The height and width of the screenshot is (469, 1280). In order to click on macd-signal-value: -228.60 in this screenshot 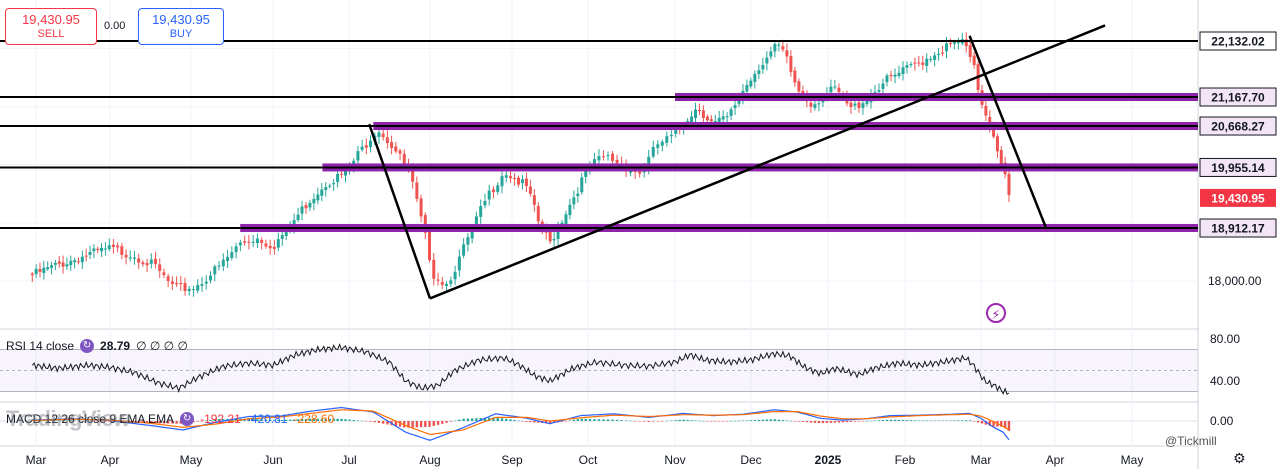, I will do `click(314, 419)`.